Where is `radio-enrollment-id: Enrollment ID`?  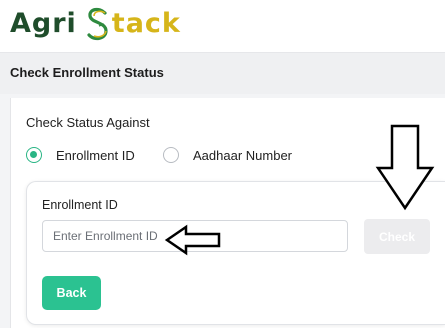
radio-enrollment-id: Enrollment ID is located at coordinates (80, 155).